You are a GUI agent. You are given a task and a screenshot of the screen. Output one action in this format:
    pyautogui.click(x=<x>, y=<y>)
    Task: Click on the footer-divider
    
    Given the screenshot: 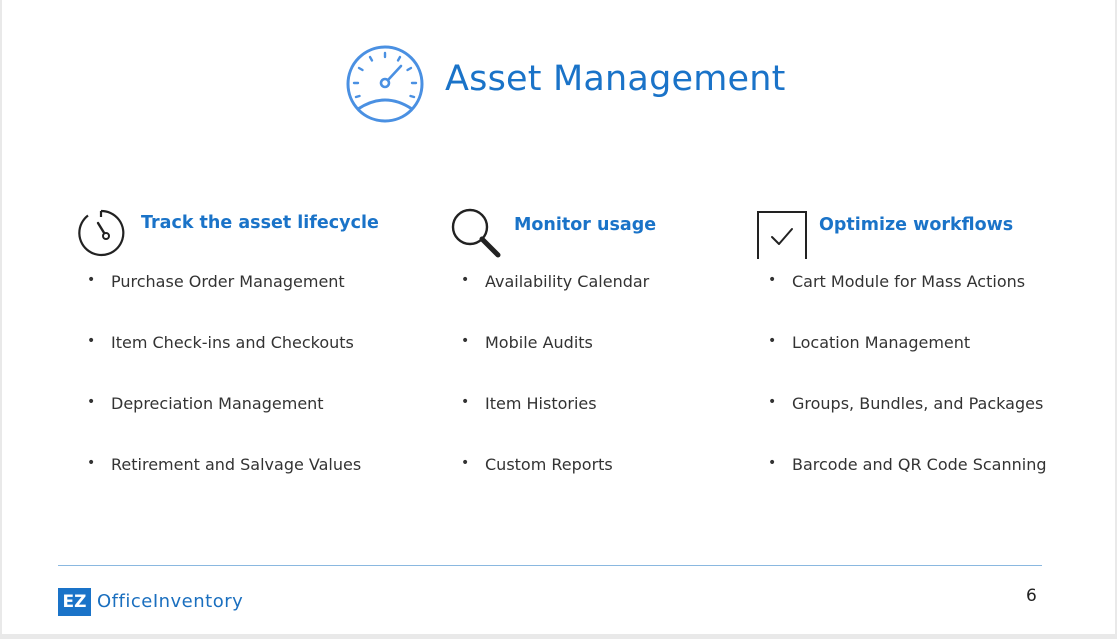 What is the action you would take?
    pyautogui.click(x=550, y=565)
    